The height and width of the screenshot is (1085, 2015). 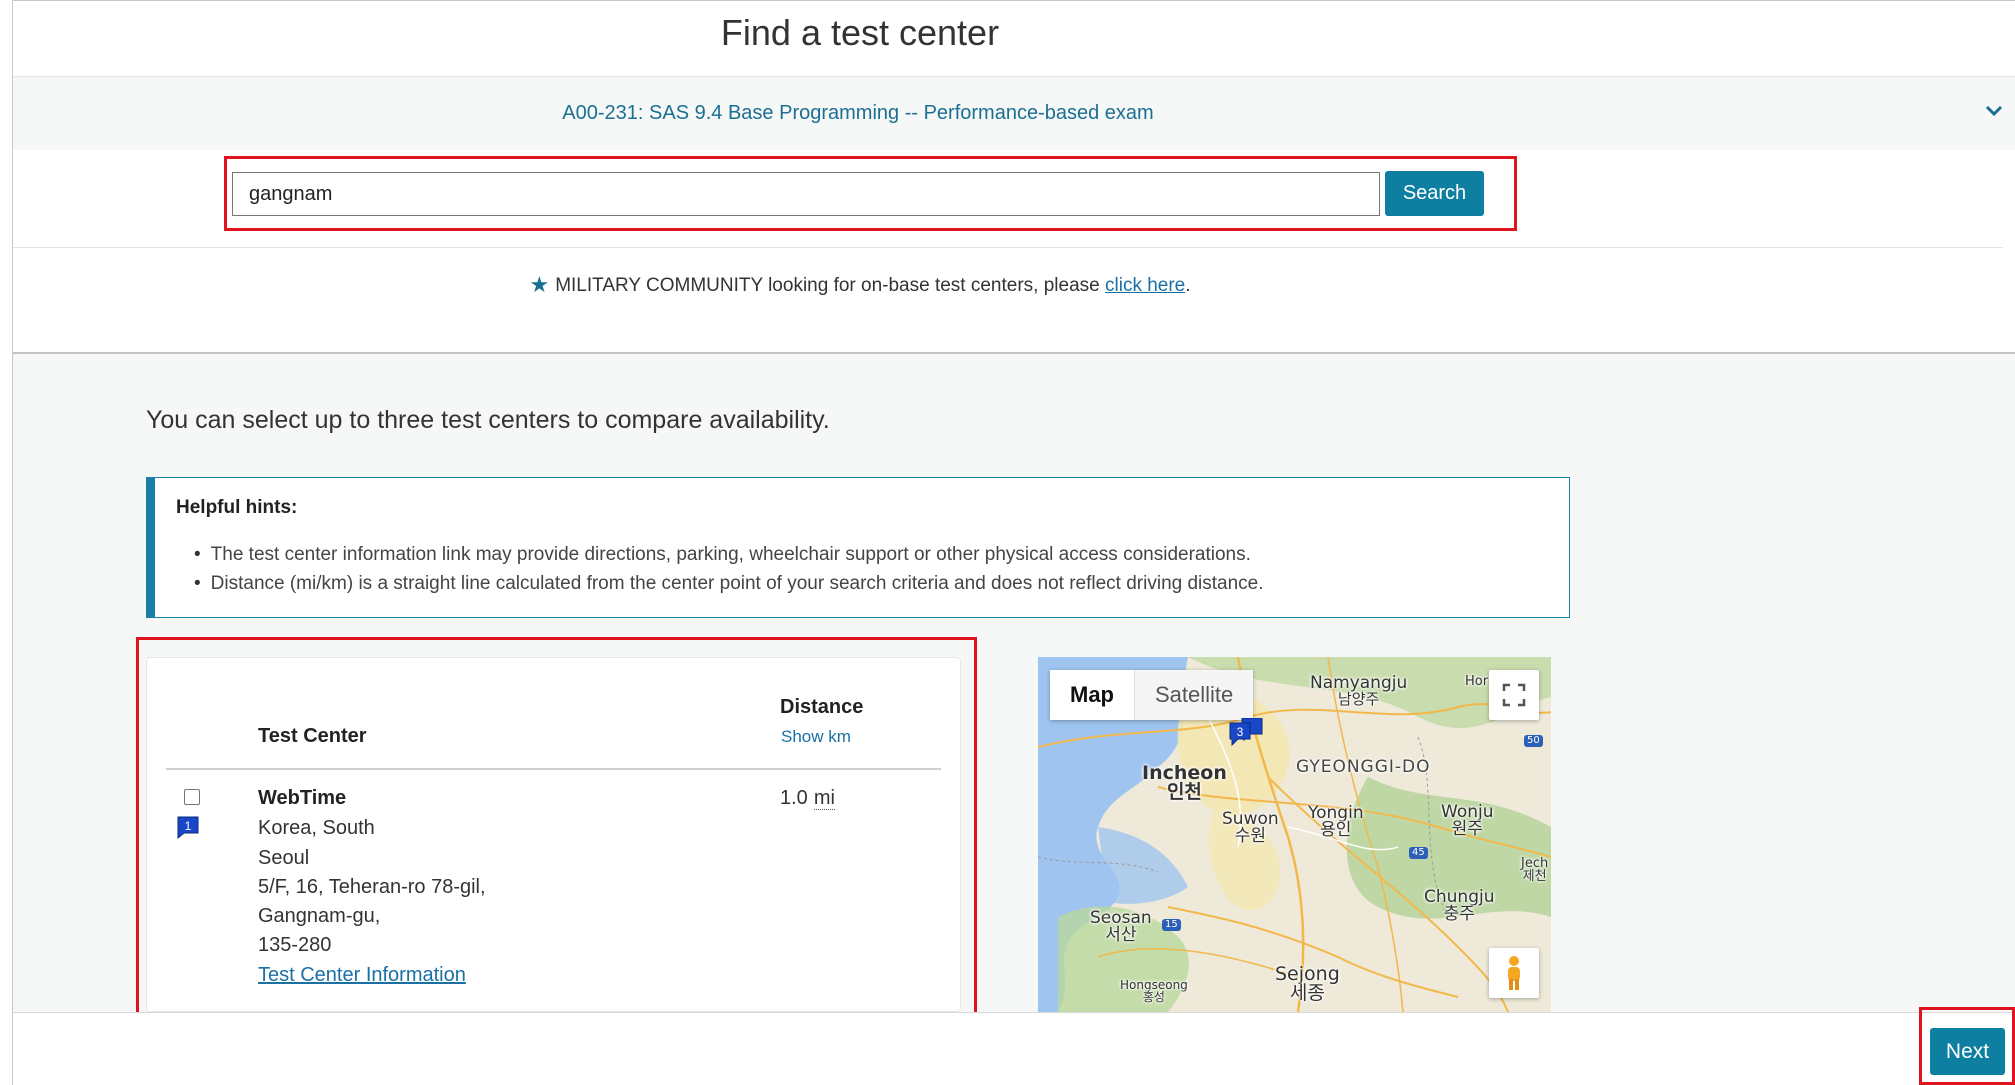 I want to click on pegman-icon, so click(x=1514, y=973).